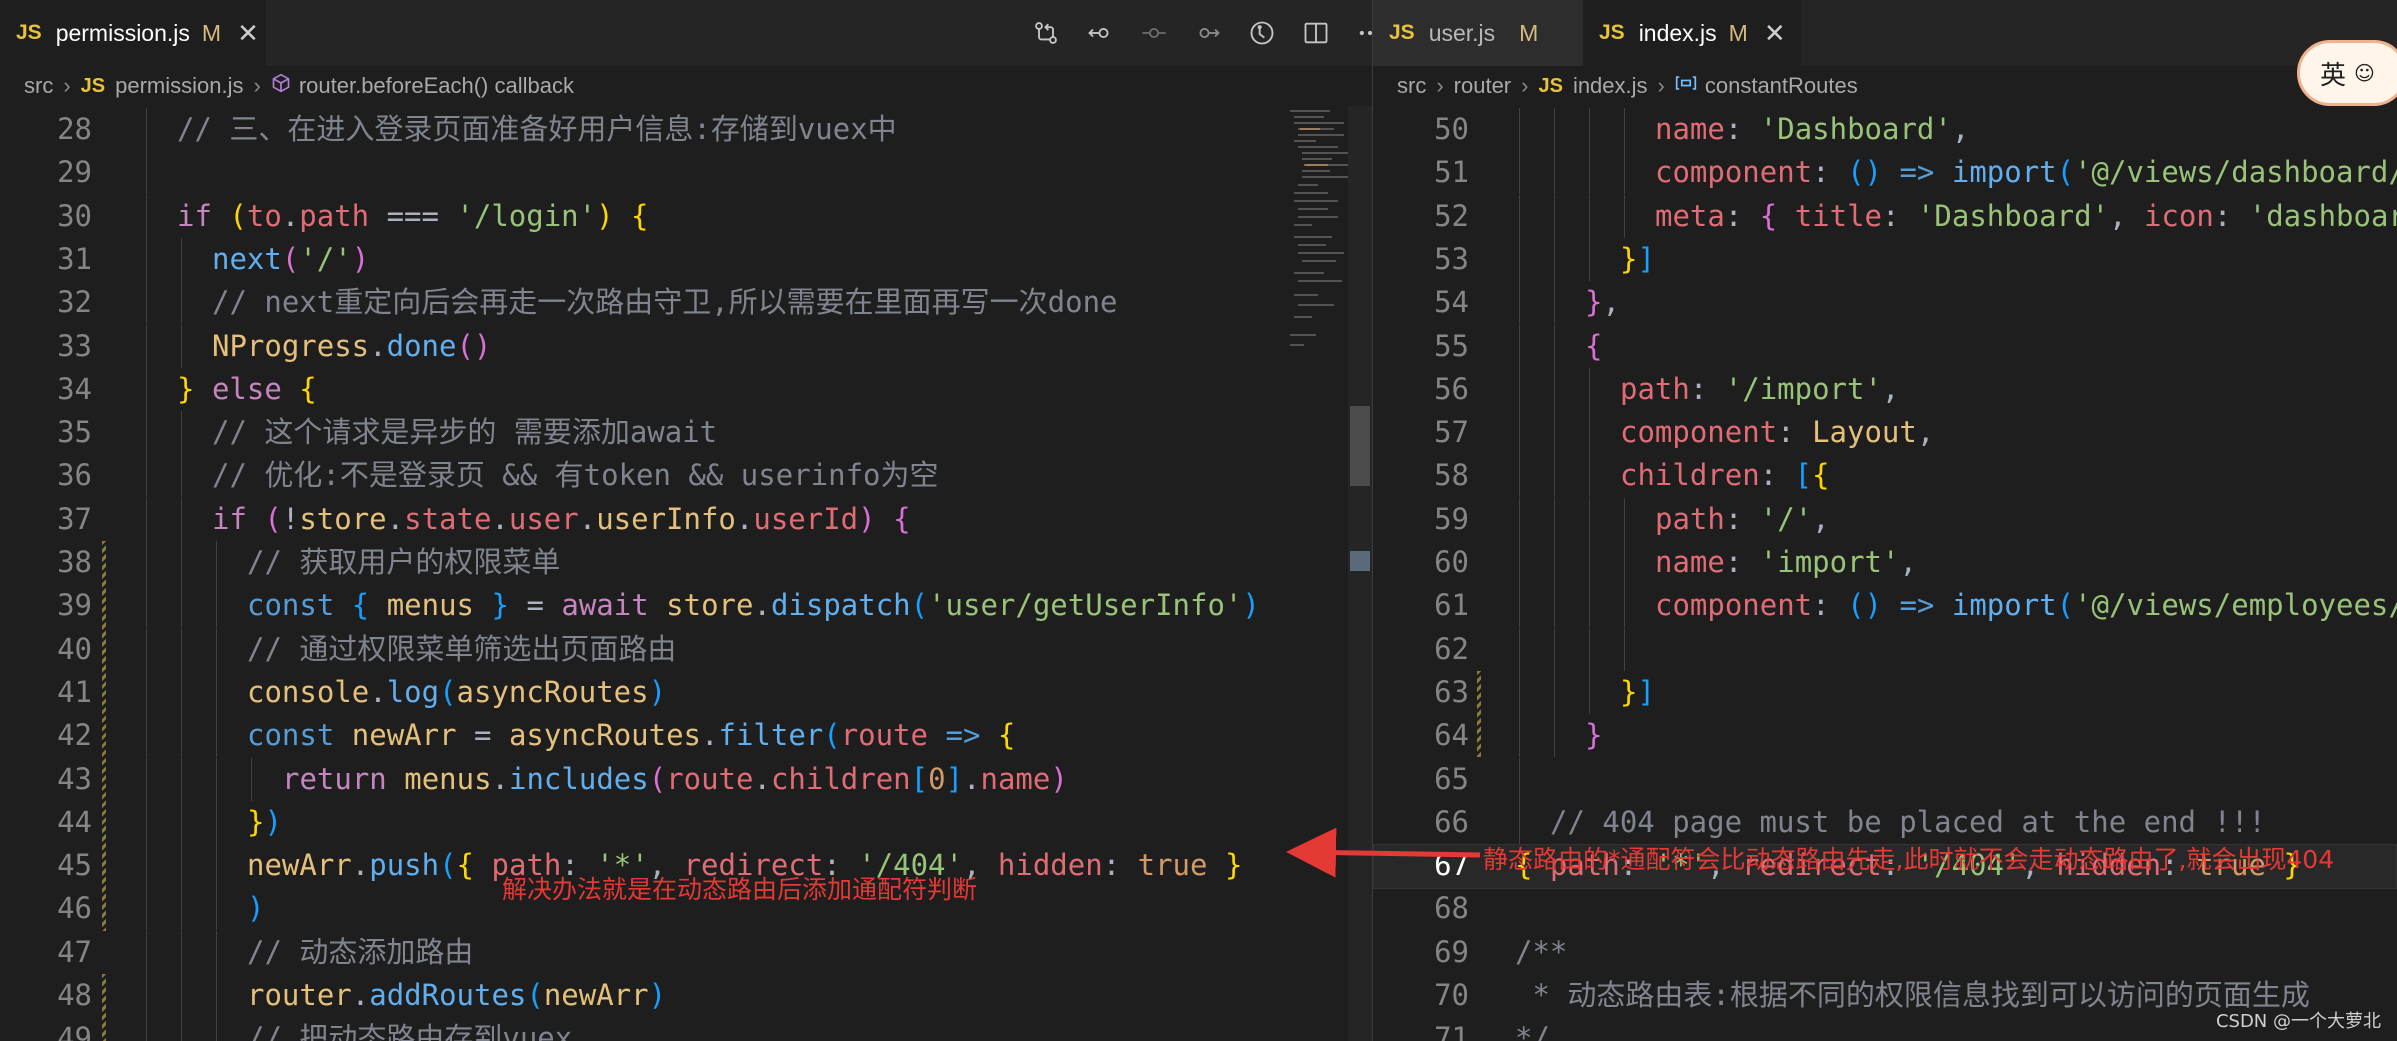 This screenshot has height=1041, width=2397. I want to click on go-forward-icon, so click(1208, 33).